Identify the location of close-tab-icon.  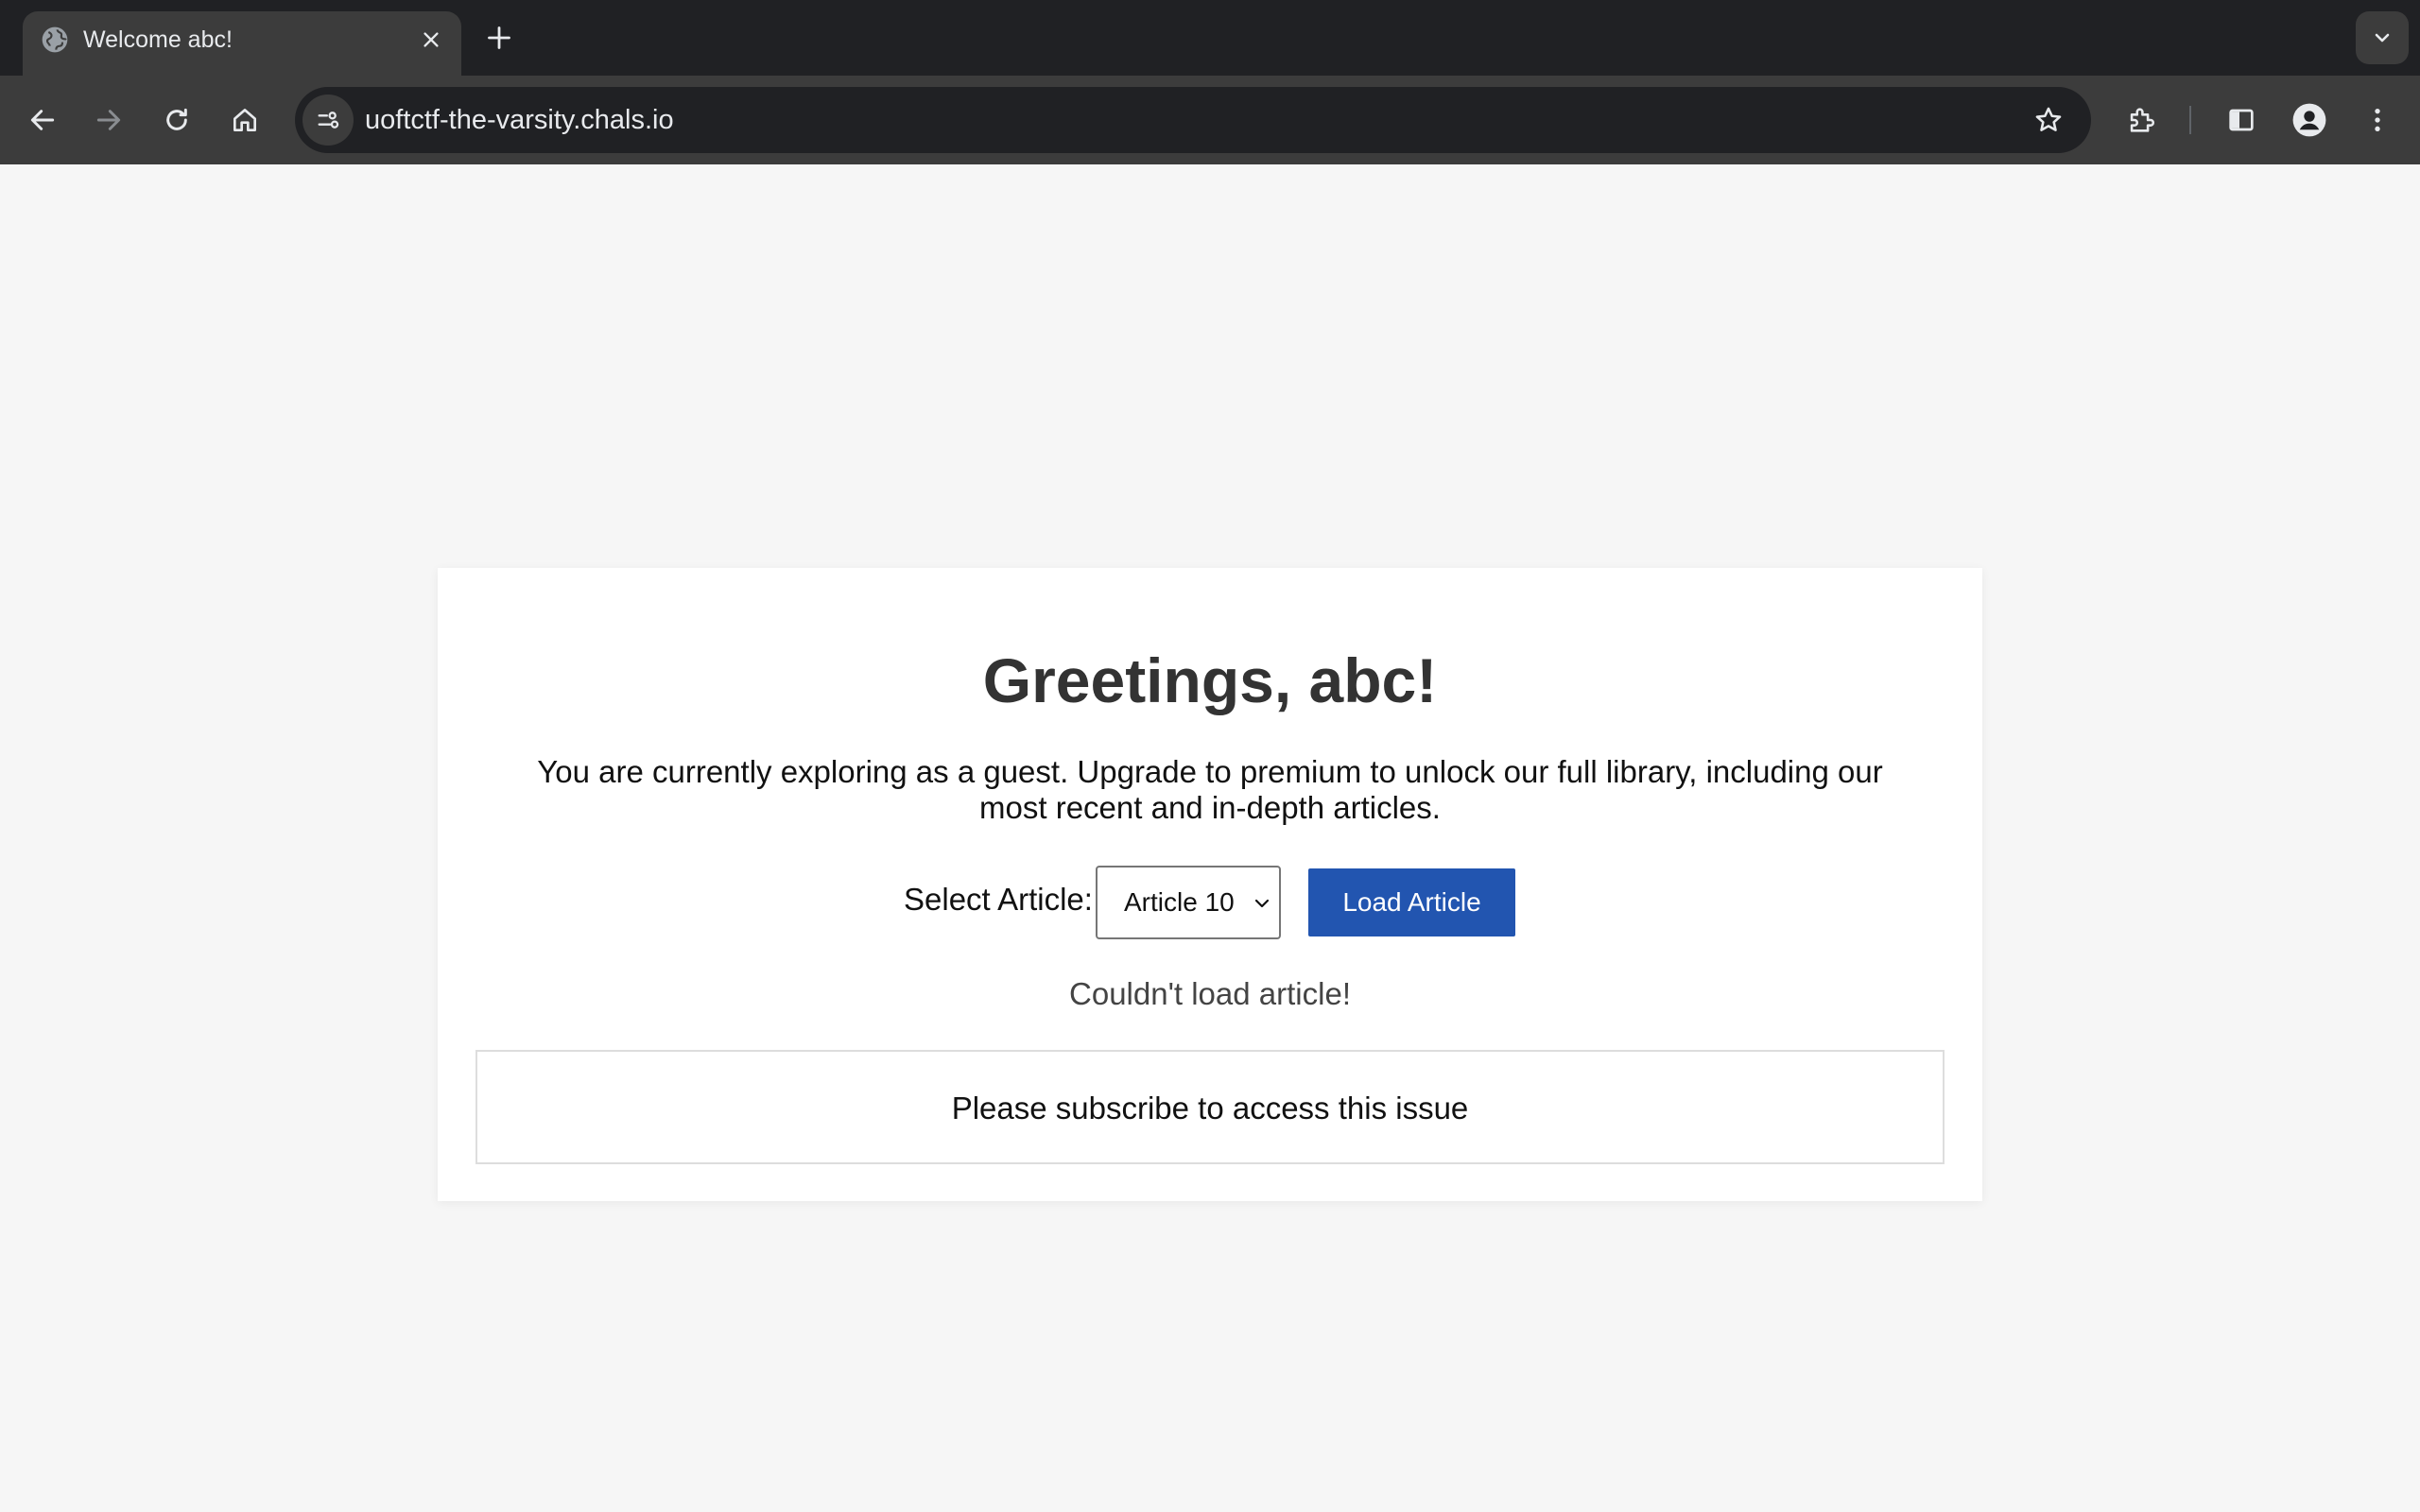
(431, 40).